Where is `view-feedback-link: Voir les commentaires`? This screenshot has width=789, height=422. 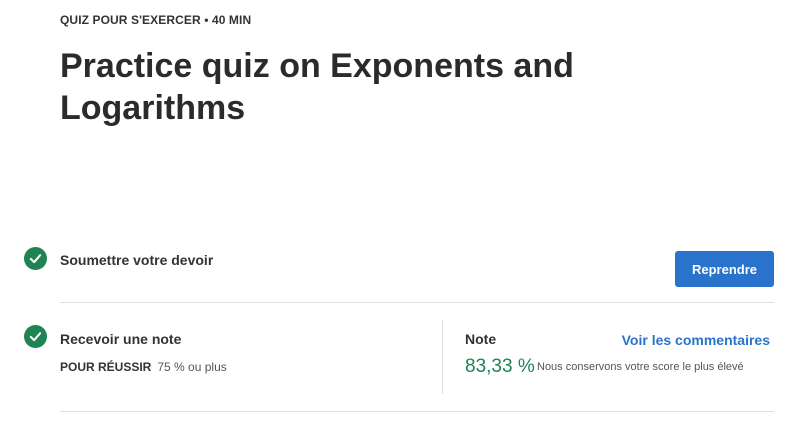
view-feedback-link: Voir les commentaires is located at coordinates (696, 340).